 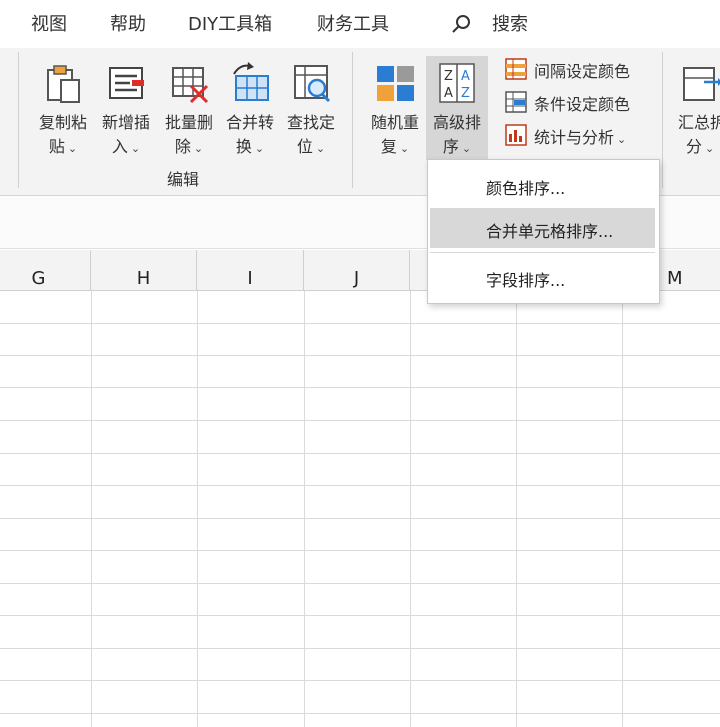 I want to click on copy-paste-label-2-row: 贴 ⌄, so click(x=63, y=145).